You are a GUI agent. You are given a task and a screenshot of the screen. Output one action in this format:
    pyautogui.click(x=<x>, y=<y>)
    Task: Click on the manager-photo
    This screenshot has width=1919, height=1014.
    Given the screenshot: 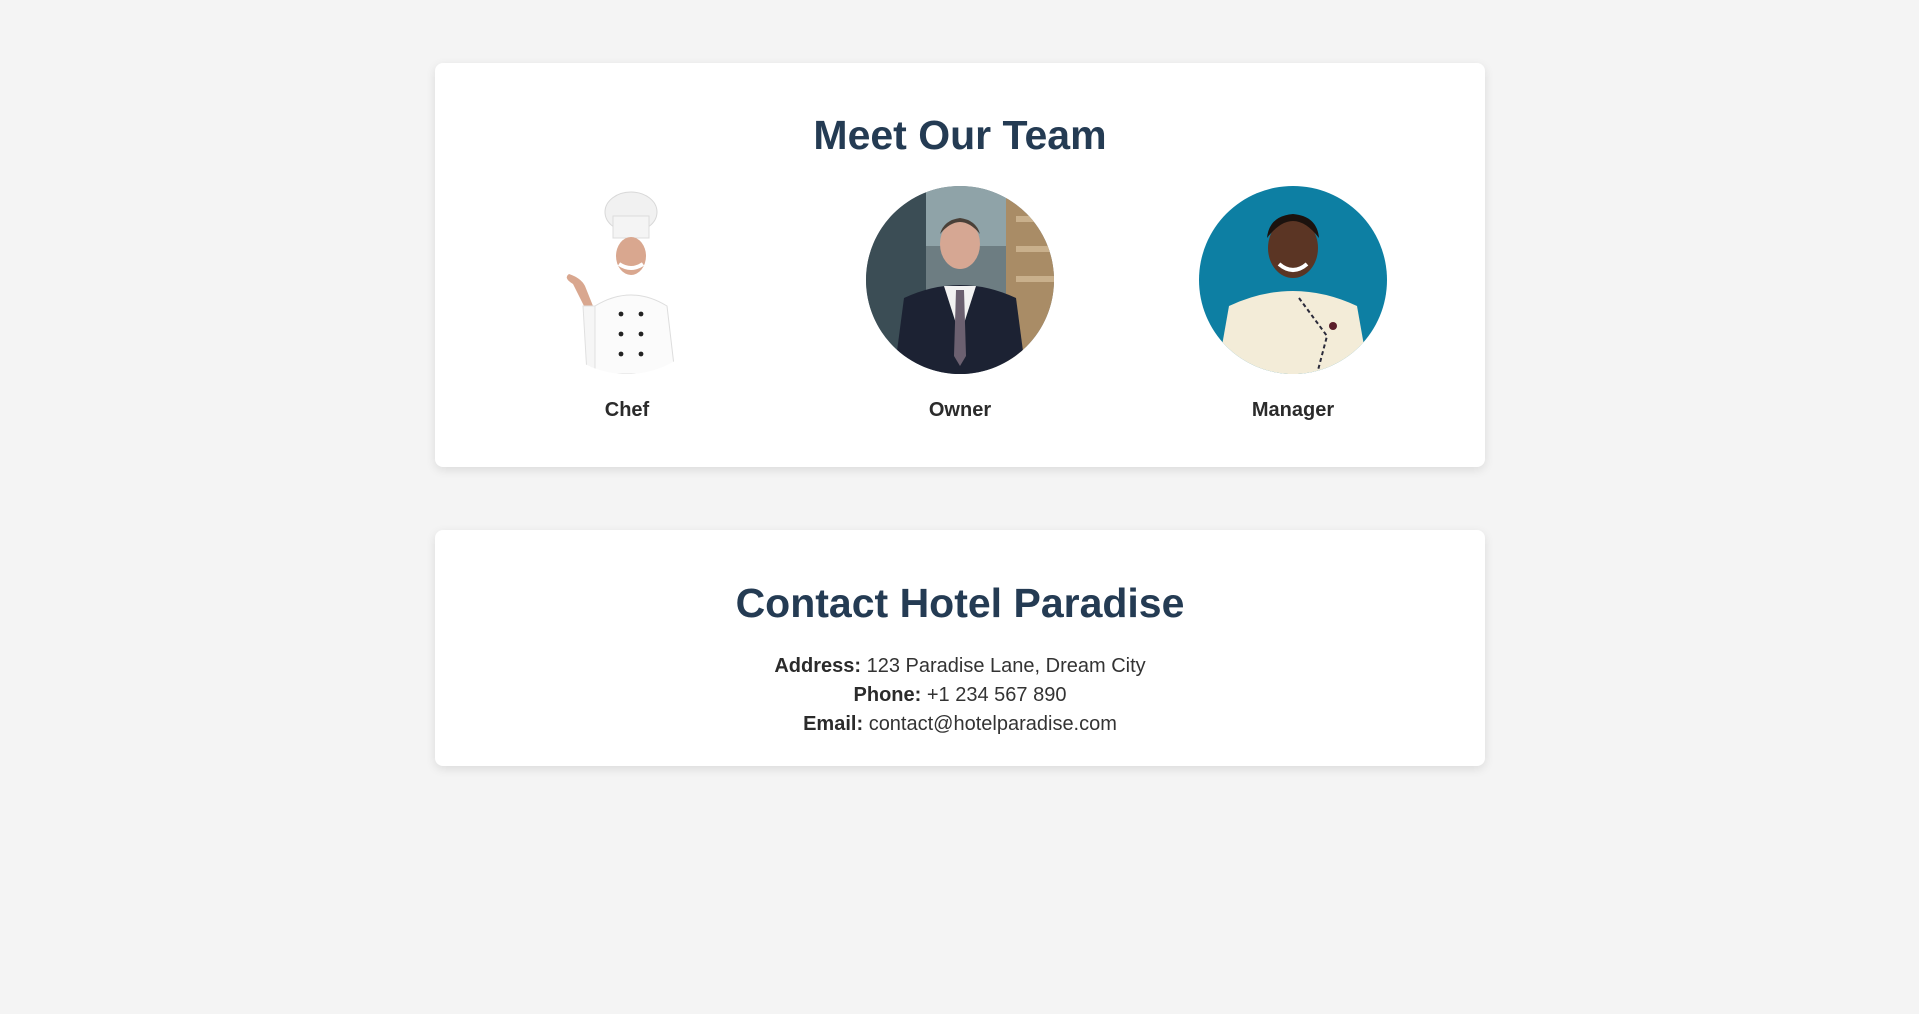 What is the action you would take?
    pyautogui.click(x=1293, y=280)
    